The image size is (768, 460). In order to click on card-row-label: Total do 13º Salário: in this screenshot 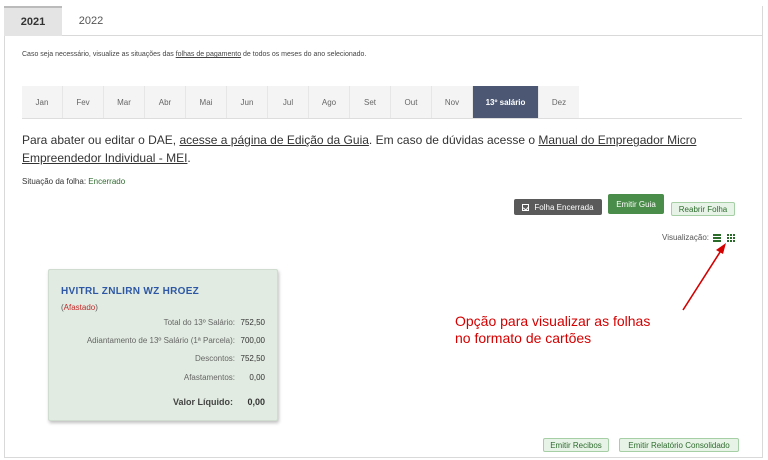, I will do `click(199, 322)`.